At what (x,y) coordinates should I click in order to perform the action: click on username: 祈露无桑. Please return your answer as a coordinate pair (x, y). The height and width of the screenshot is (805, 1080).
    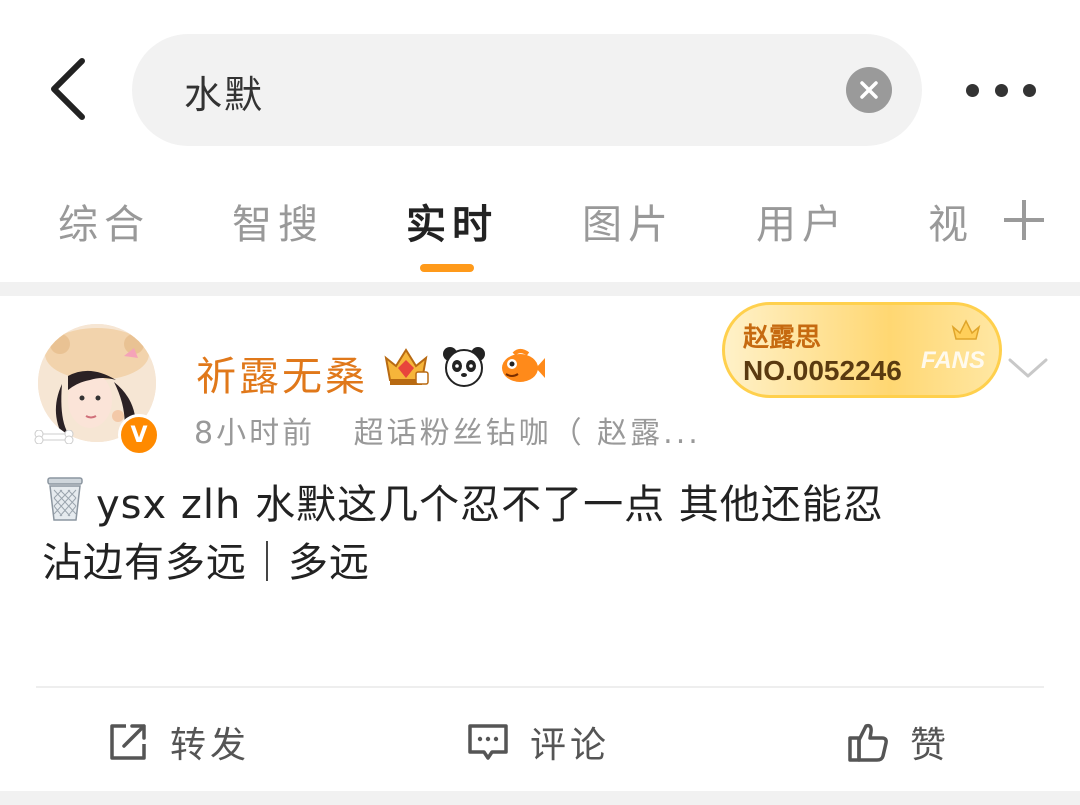
    Looking at the image, I should click on (282, 373).